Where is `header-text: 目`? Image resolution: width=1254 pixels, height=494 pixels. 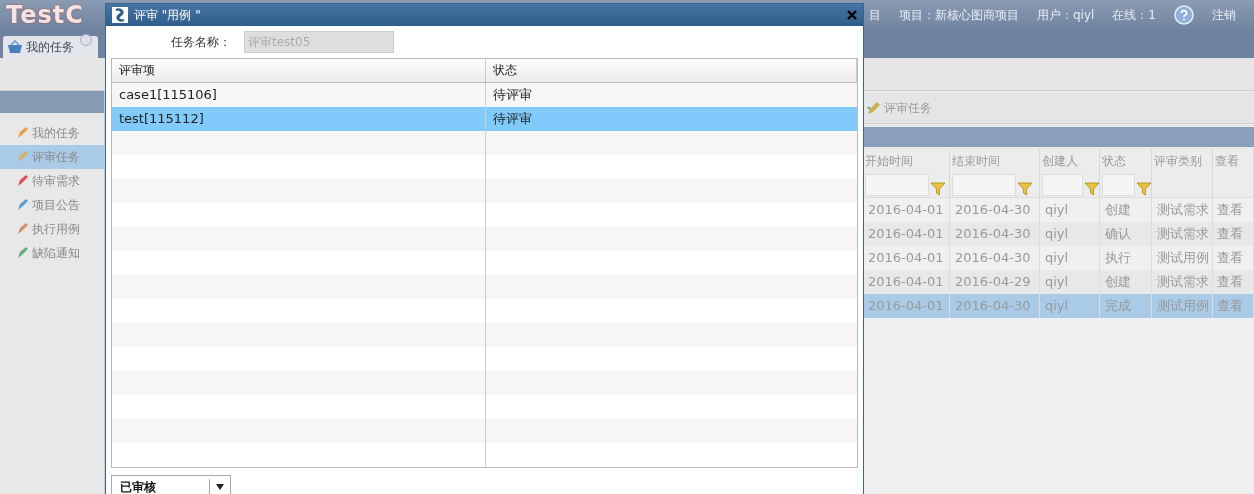
header-text: 目 is located at coordinates (874, 15).